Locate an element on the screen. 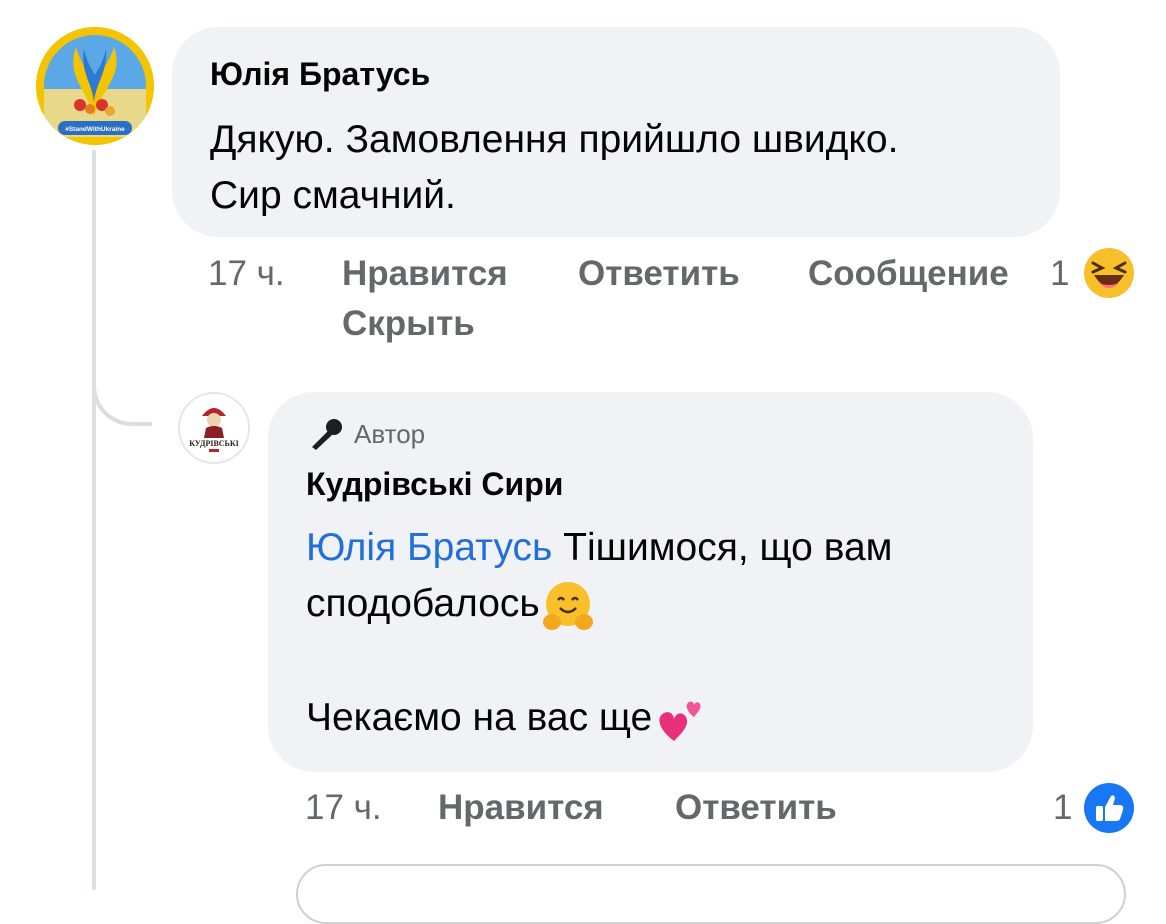 The image size is (1166, 924). stand-with-ukraine-avatar-image: #StandWithUkraine is located at coordinates (95, 86).